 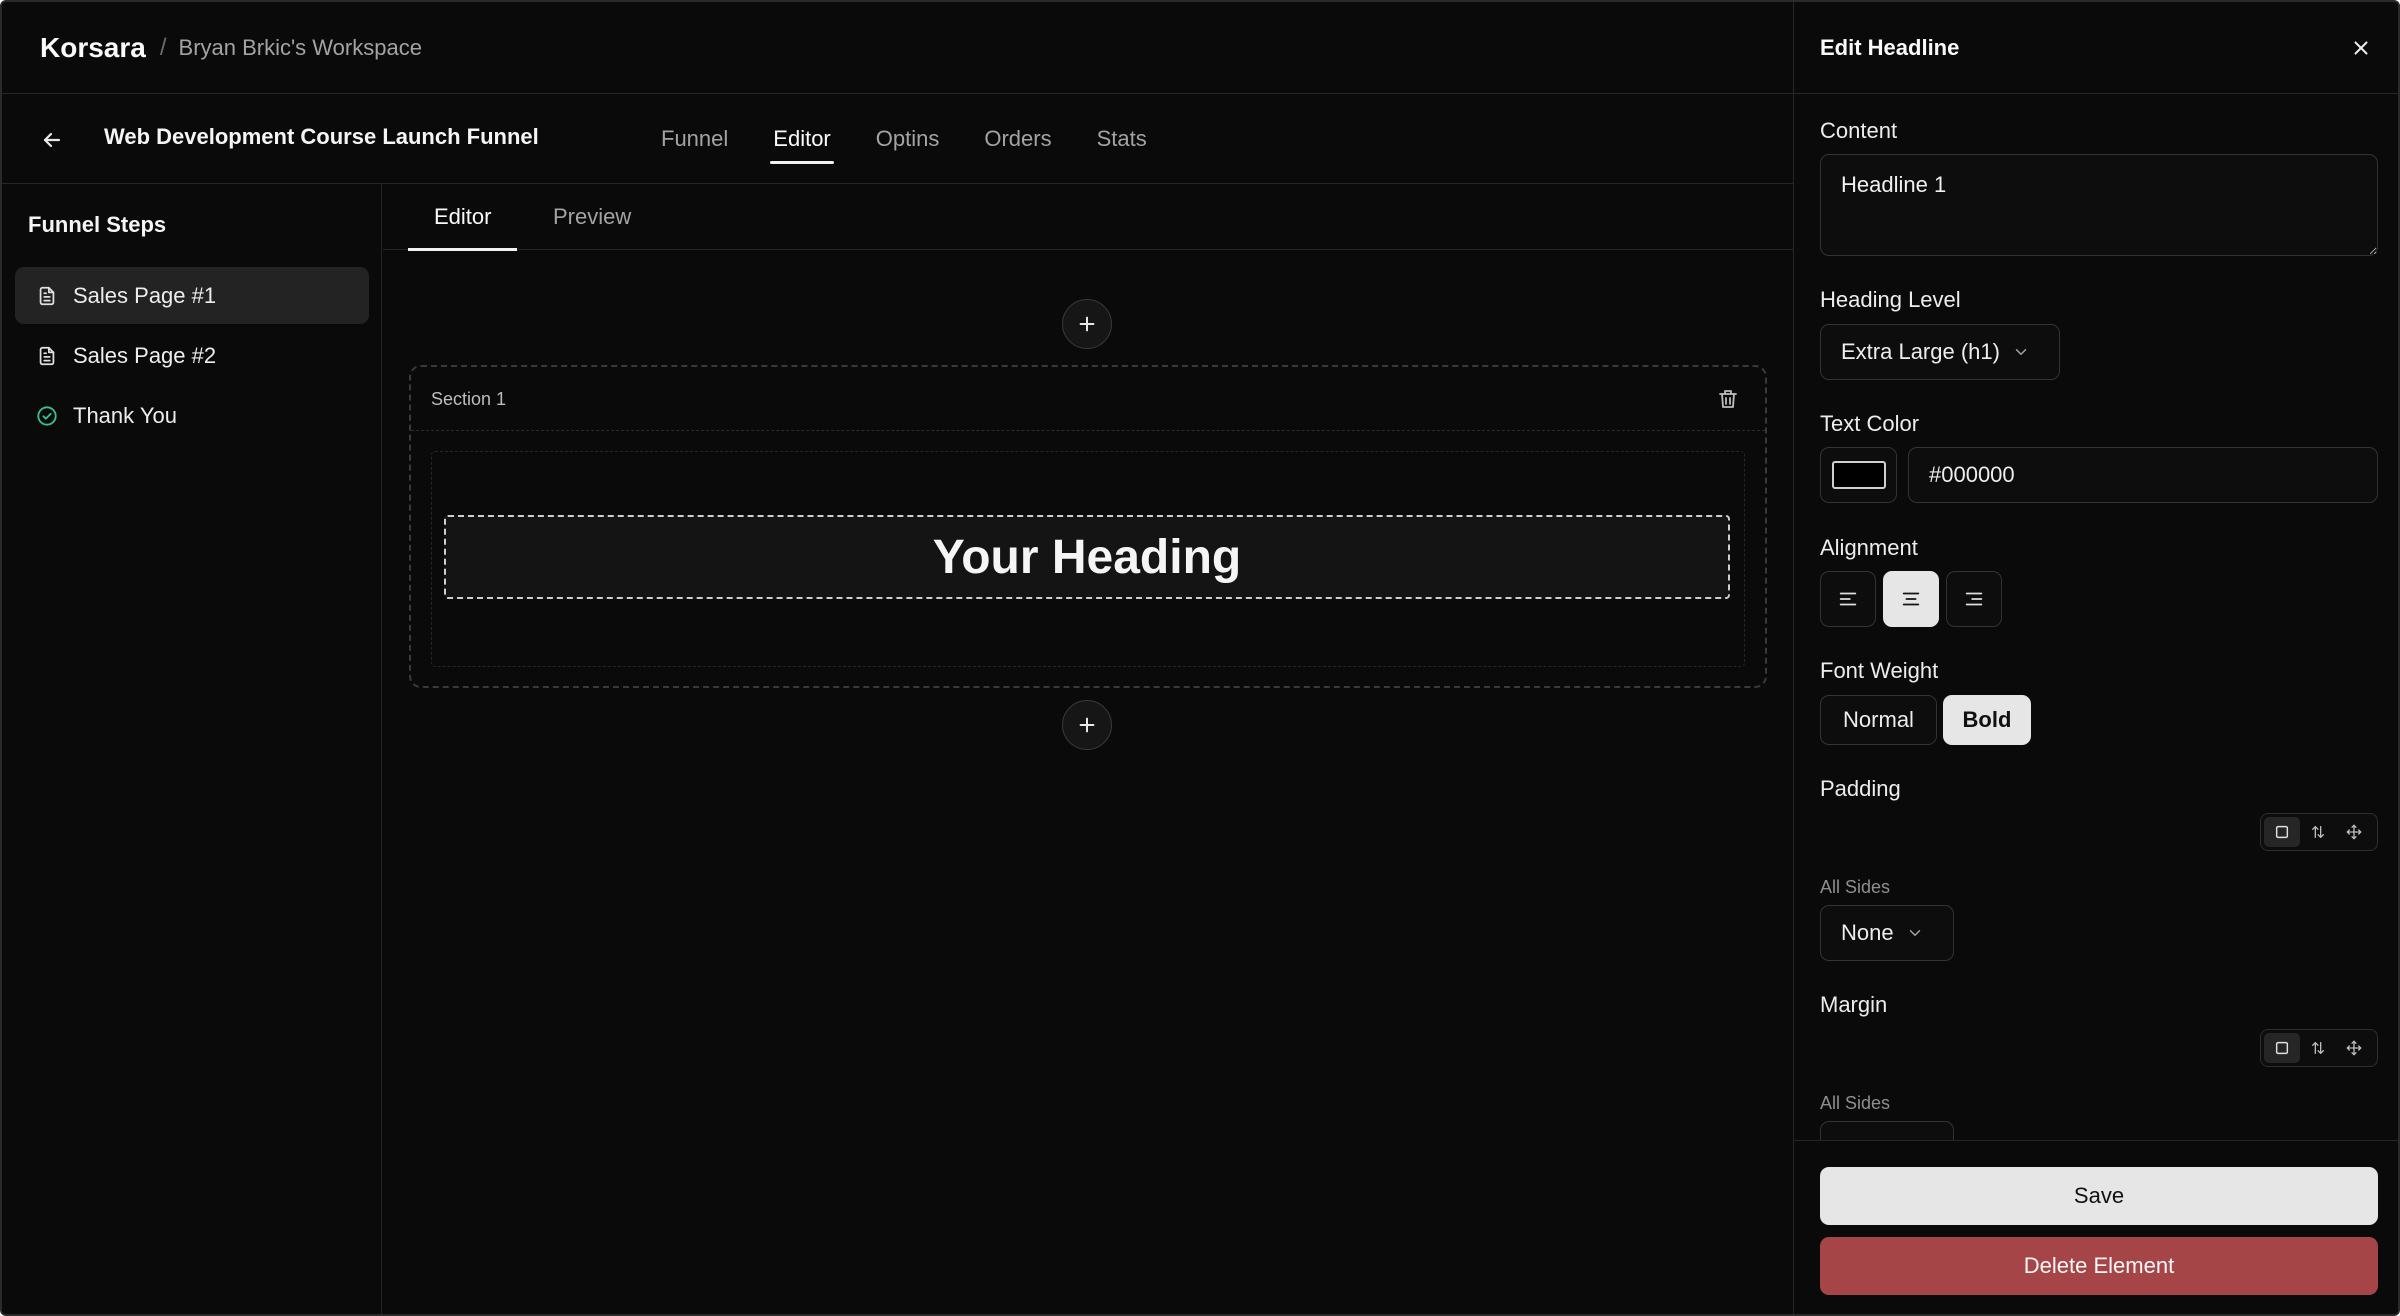 I want to click on save-button: Save, so click(x=2099, y=1196).